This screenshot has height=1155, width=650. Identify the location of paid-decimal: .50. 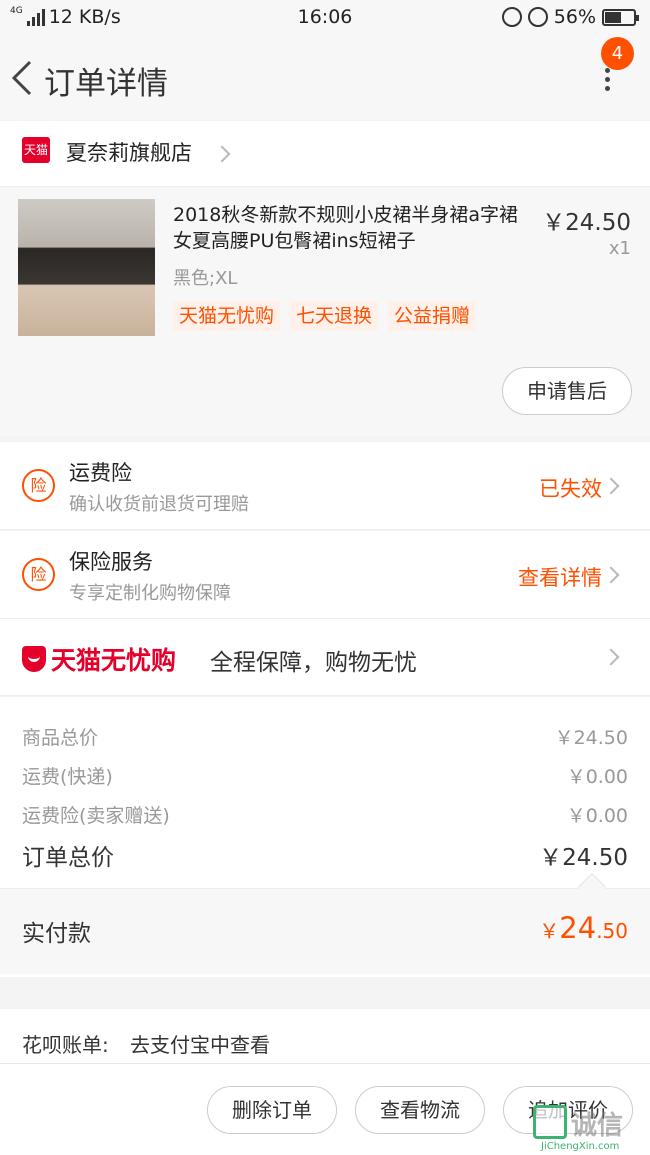
(612, 931).